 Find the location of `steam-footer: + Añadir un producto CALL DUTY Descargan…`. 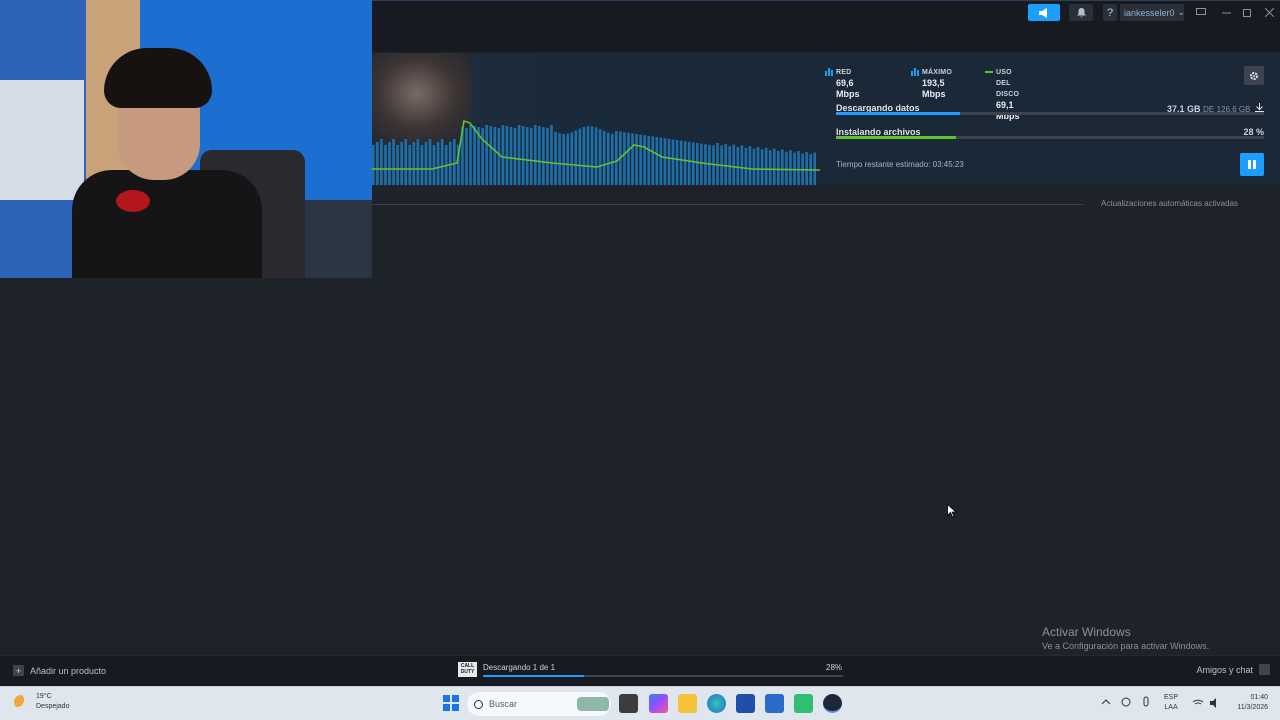

steam-footer: + Añadir un producto CALL DUTY Descargan… is located at coordinates (640, 670).